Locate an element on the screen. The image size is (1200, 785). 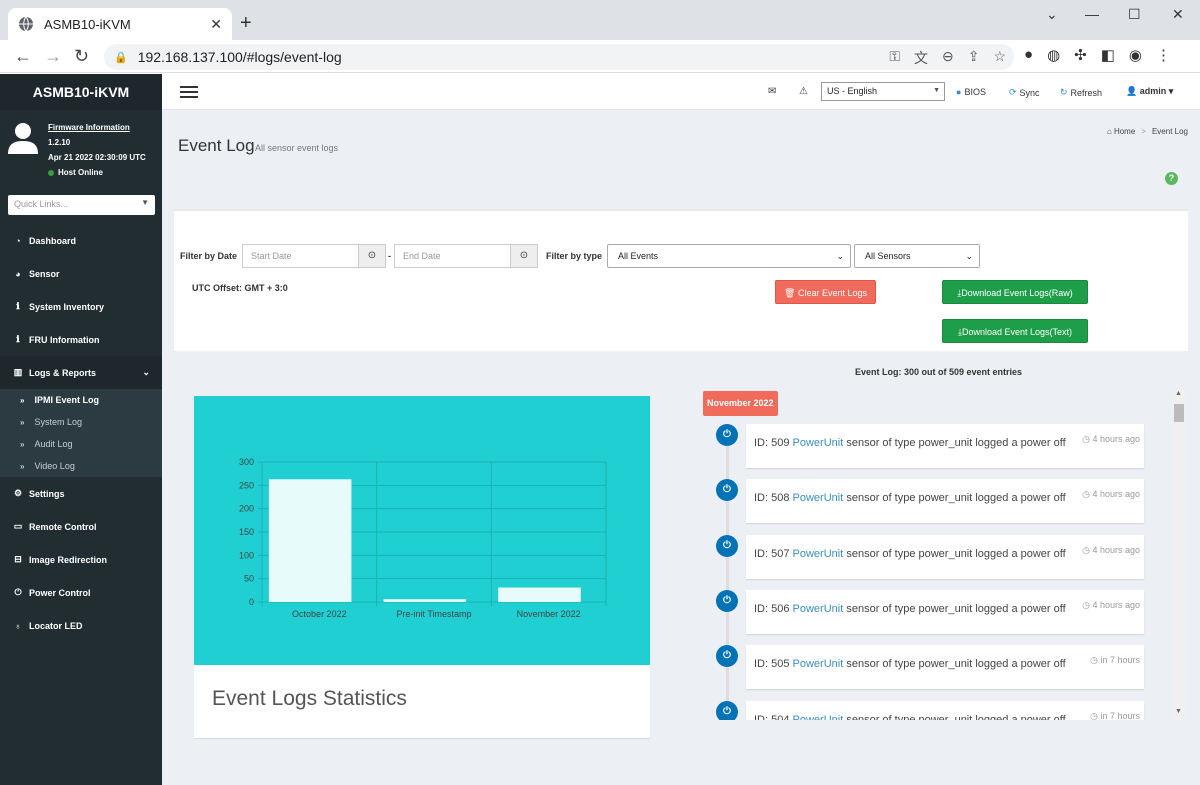
browser-tab: ASMB10-iKVM ✕ is located at coordinates (120, 24).